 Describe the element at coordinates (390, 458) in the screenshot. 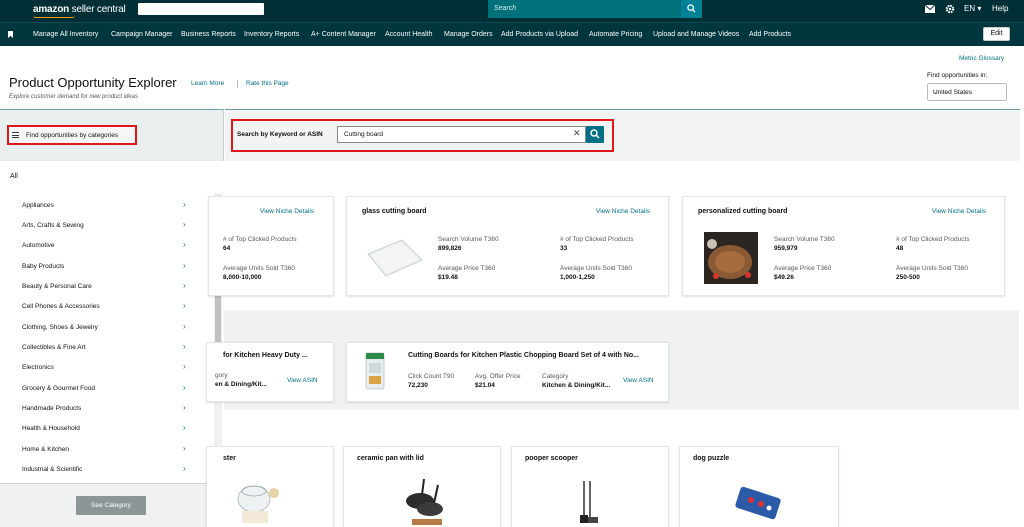

I see `related-title: ceramic pan with lid` at that location.